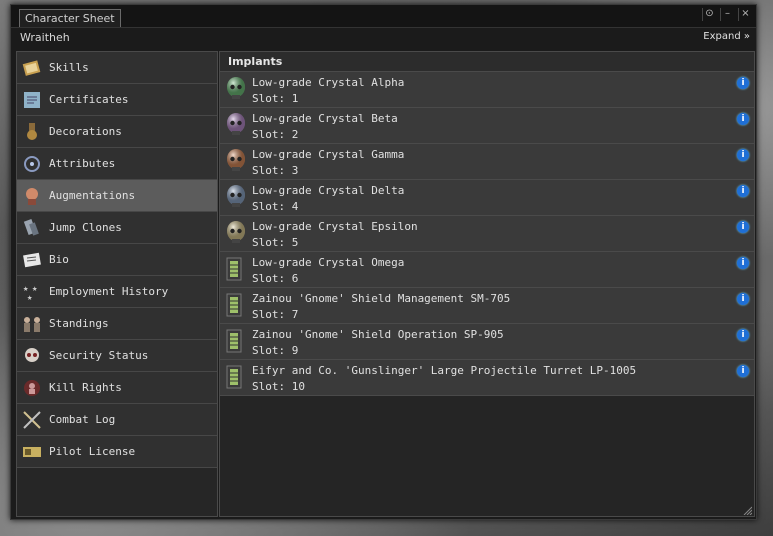 The image size is (773, 536). What do you see at coordinates (487, 62) in the screenshot?
I see `implants-header: Implants` at bounding box center [487, 62].